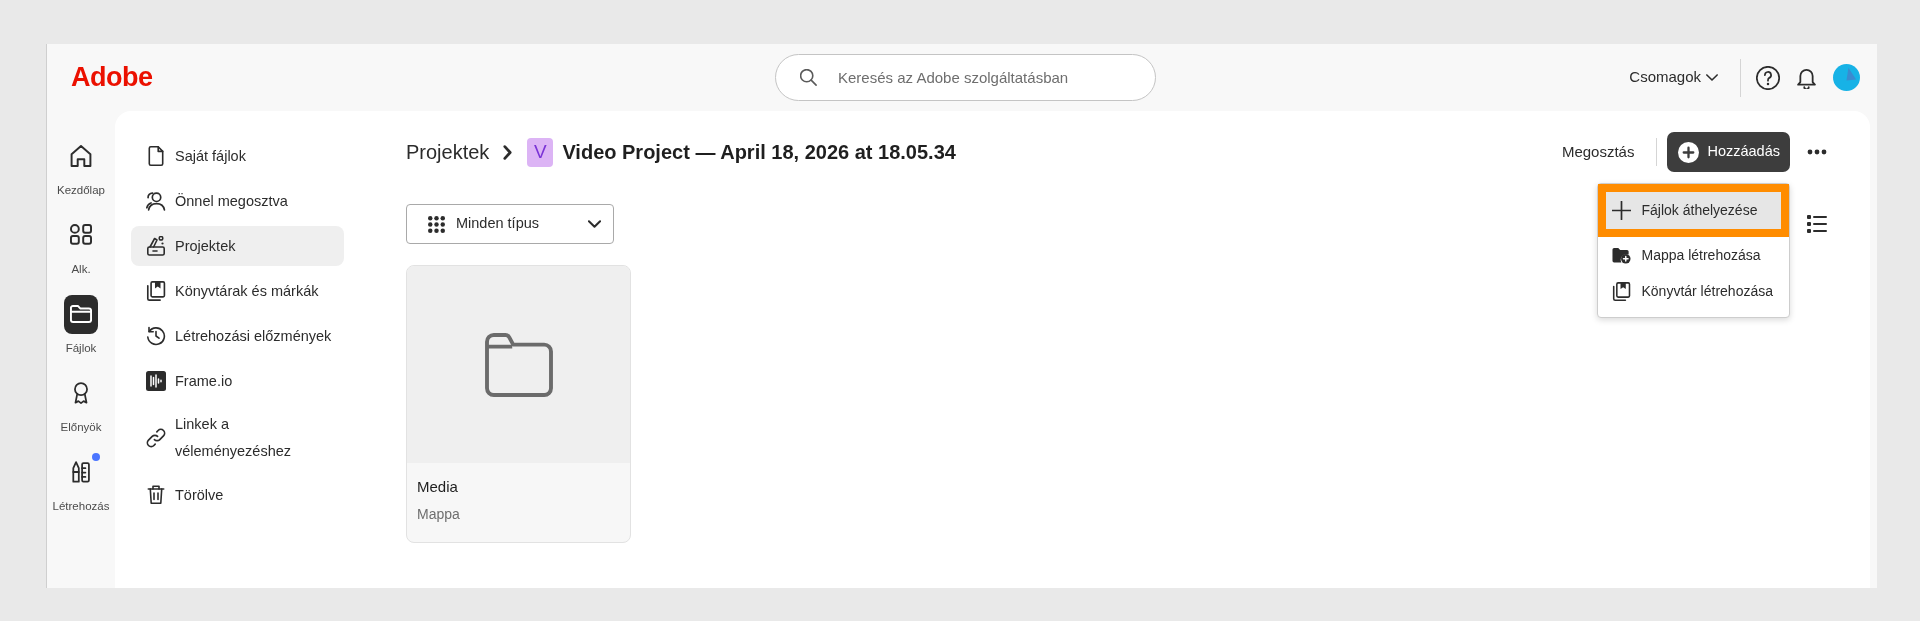 This screenshot has width=1920, height=621. What do you see at coordinates (510, 224) in the screenshot?
I see `type-filter-dropdown: Minden típus` at bounding box center [510, 224].